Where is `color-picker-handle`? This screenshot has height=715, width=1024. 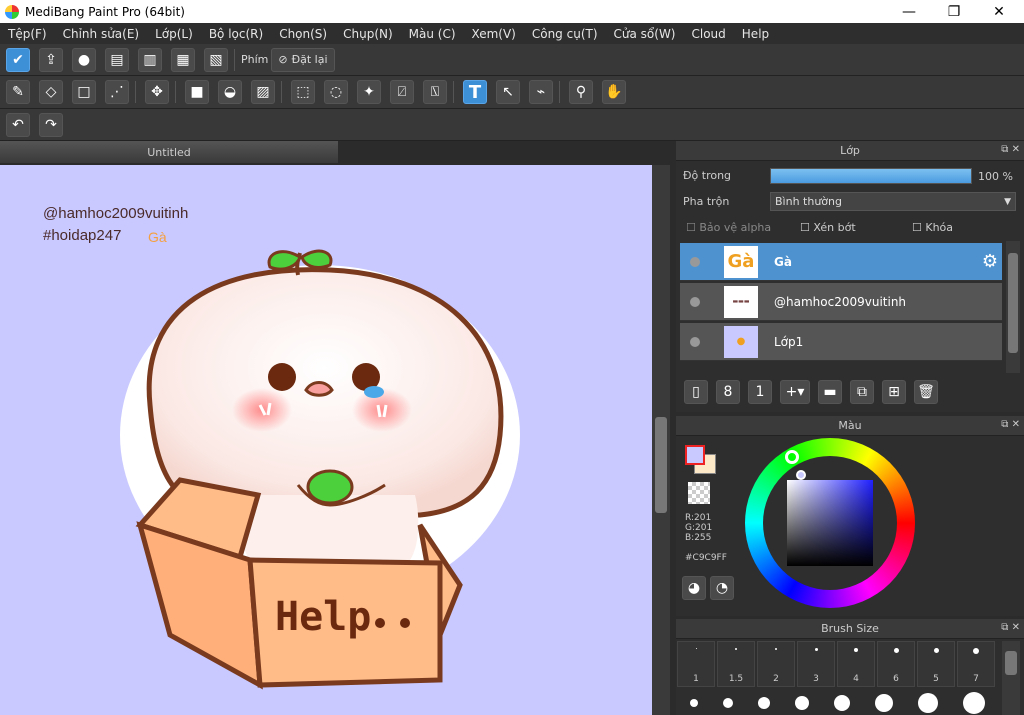
color-picker-handle is located at coordinates (801, 475).